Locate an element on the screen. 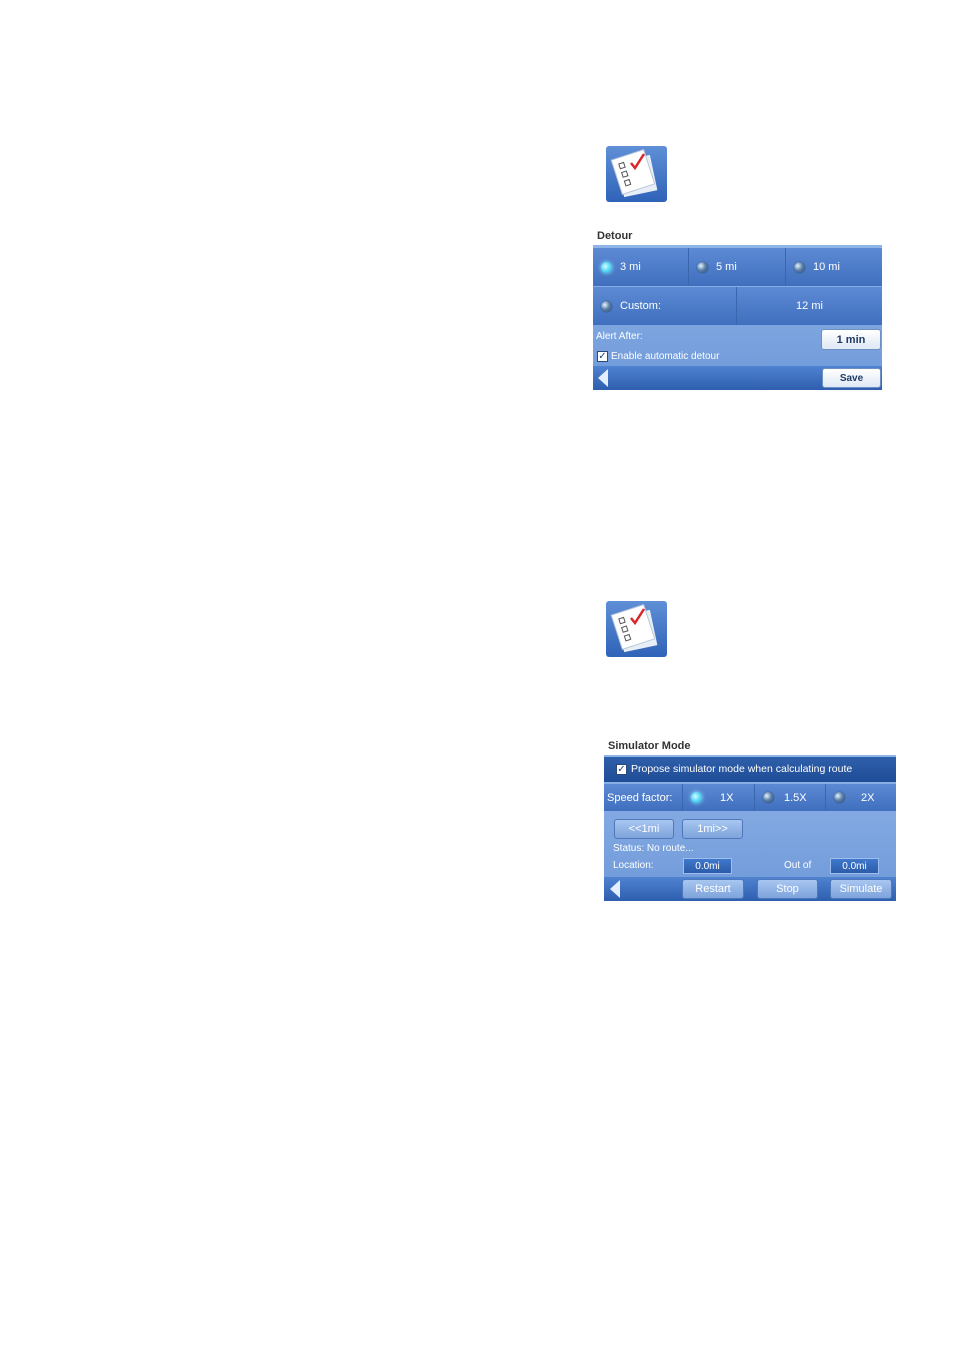 This screenshot has width=954, height=1350. custom-value: 12 mi is located at coordinates (809, 306).